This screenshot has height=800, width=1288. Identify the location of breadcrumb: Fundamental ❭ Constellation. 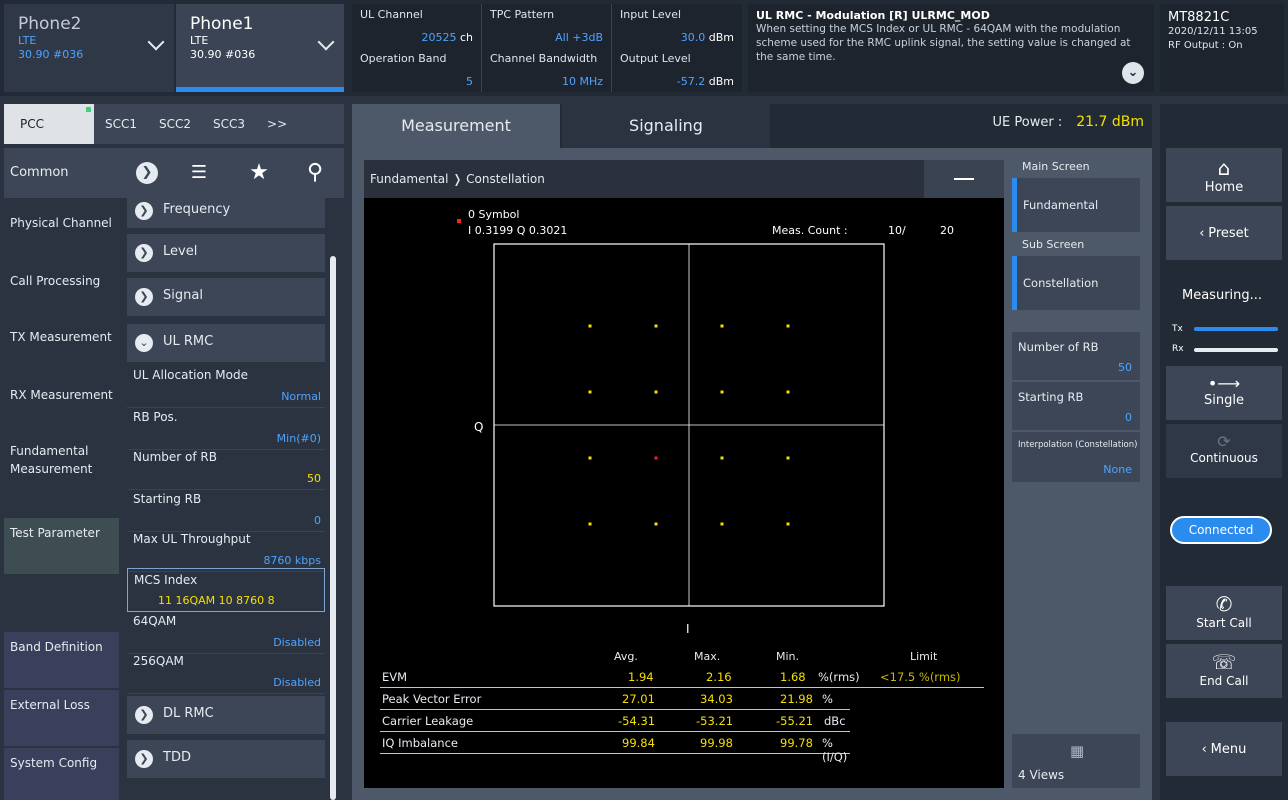
(457, 179).